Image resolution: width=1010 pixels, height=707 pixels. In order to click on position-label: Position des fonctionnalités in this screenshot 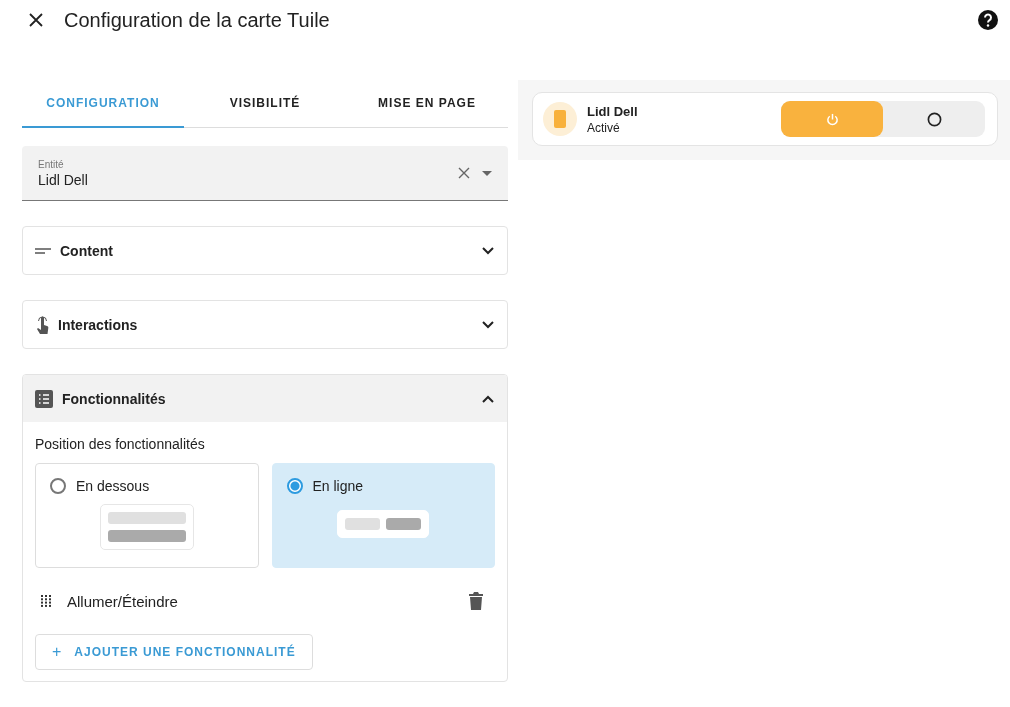, I will do `click(120, 444)`.